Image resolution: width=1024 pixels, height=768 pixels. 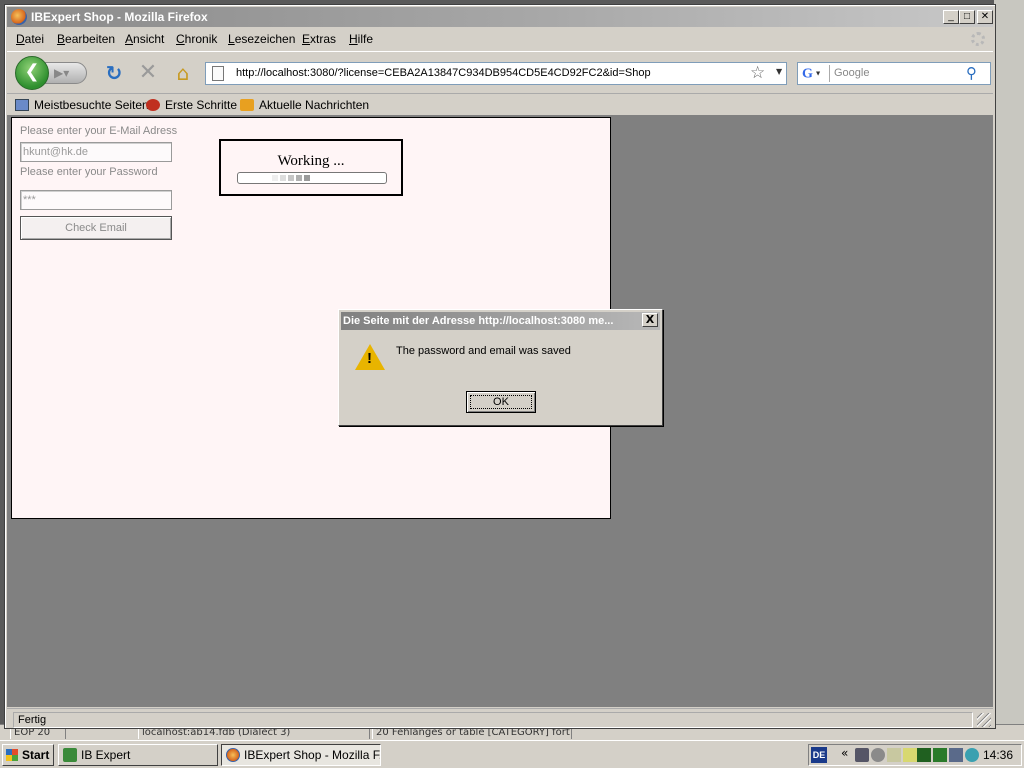 I want to click on ok-button-label: OK, so click(x=501, y=402).